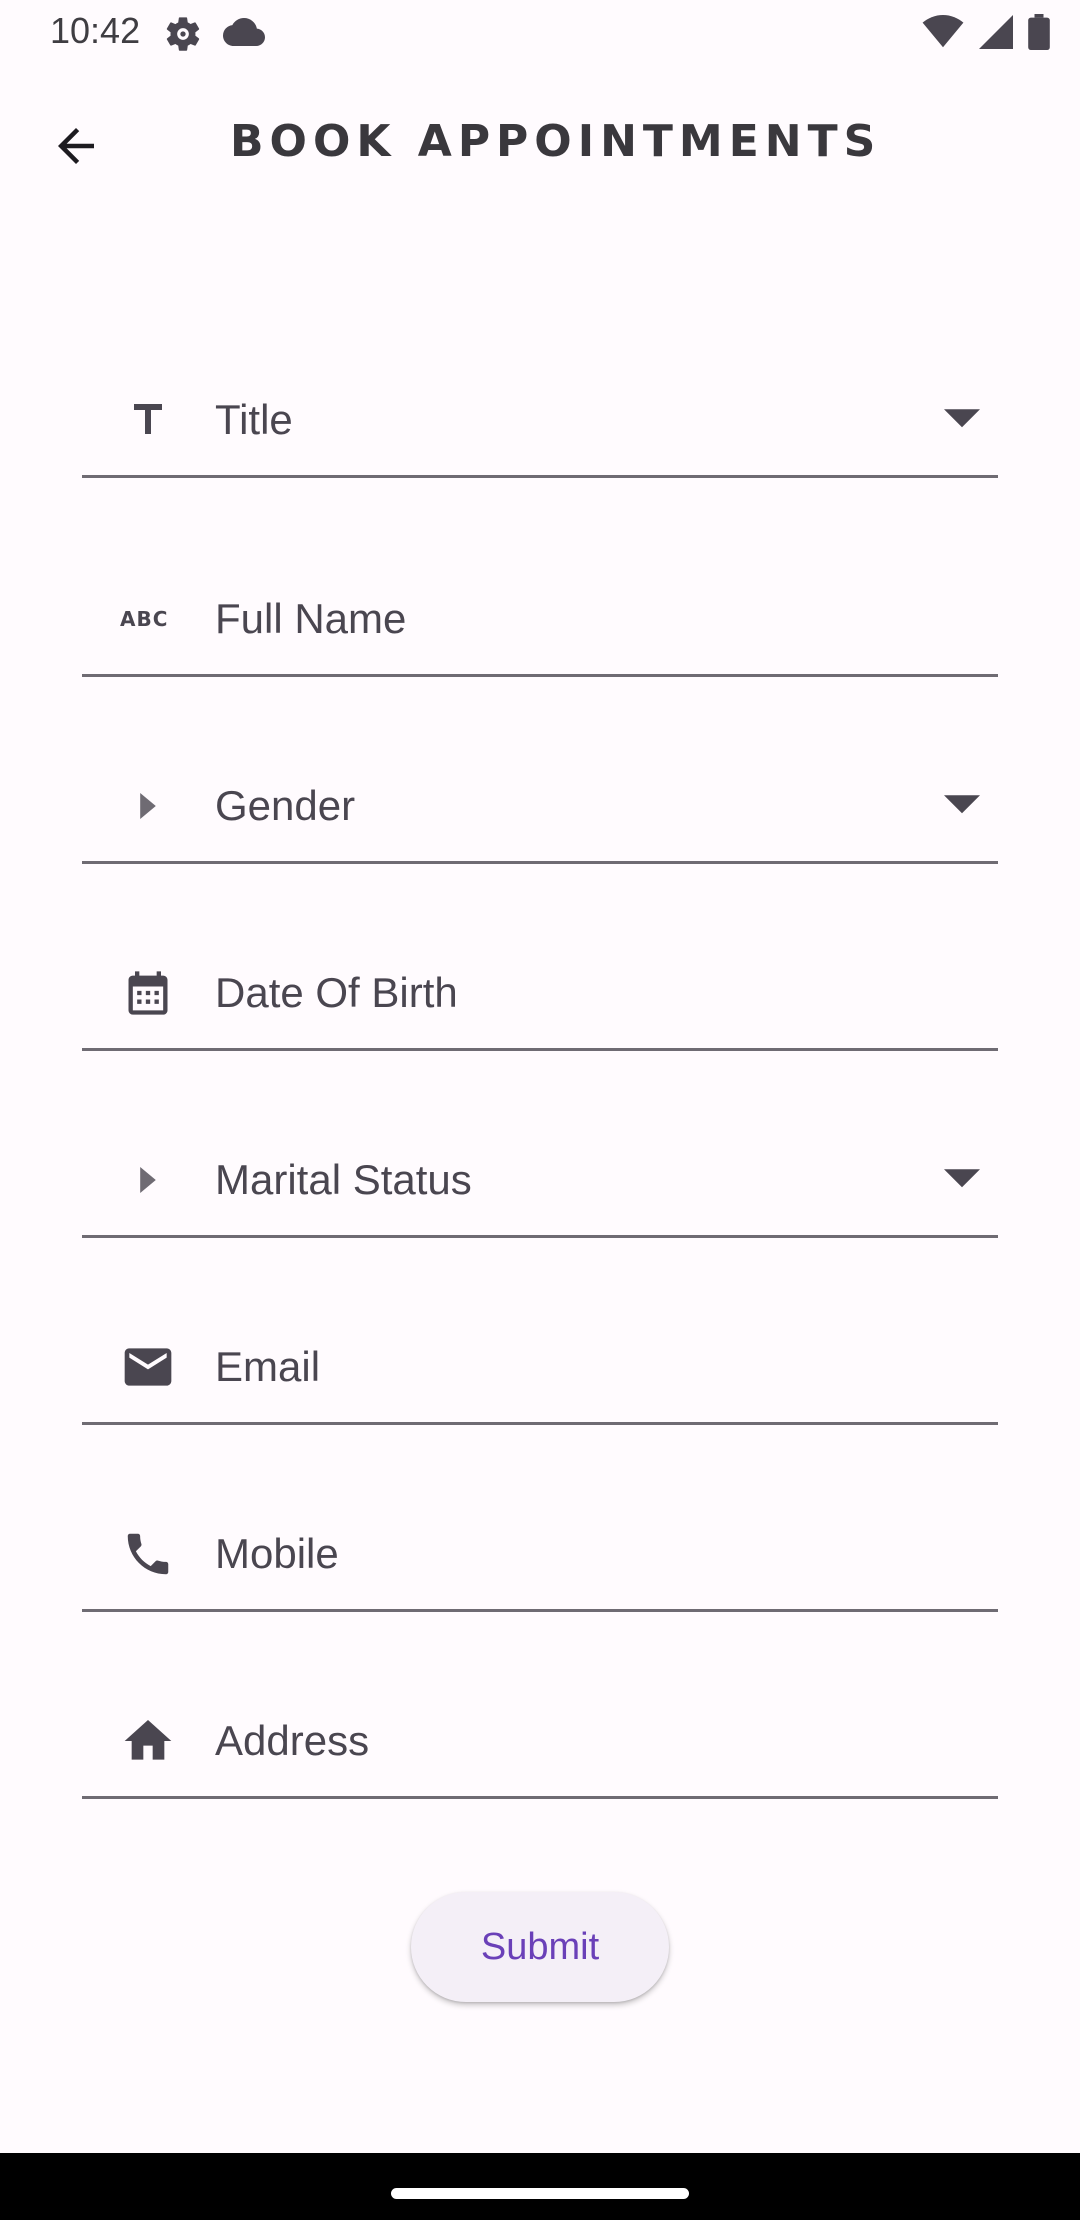 Image resolution: width=1080 pixels, height=2220 pixels. Describe the element at coordinates (540, 2193) in the screenshot. I see `home-gesture-handle` at that location.